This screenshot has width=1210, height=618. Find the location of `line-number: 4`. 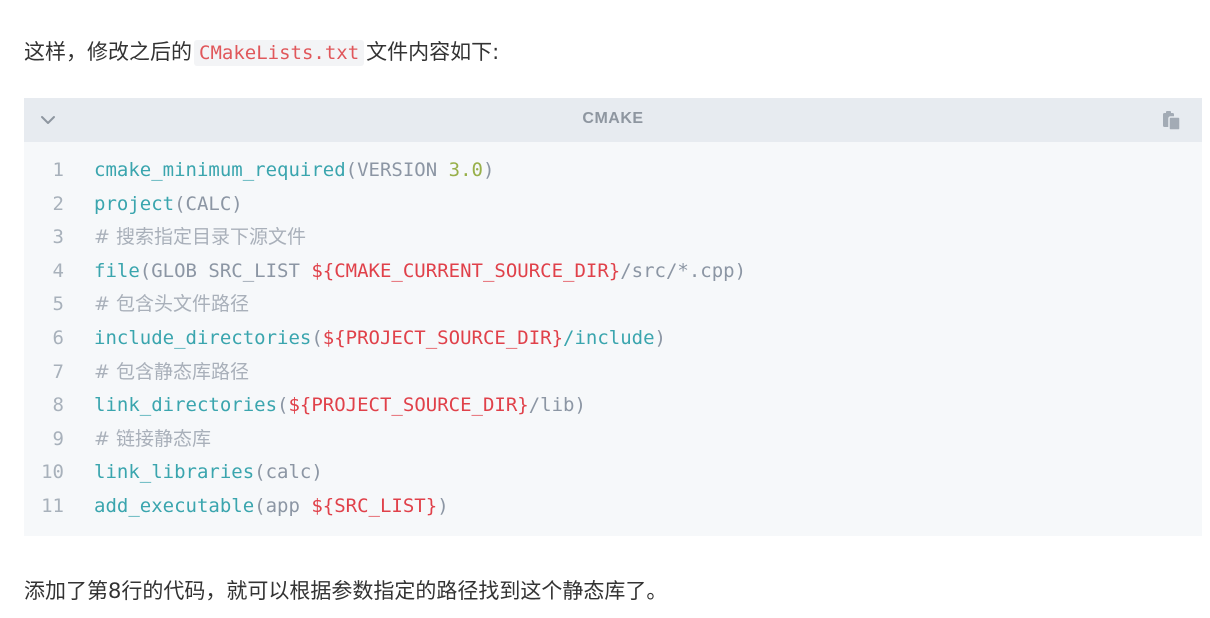

line-number: 4 is located at coordinates (58, 270).